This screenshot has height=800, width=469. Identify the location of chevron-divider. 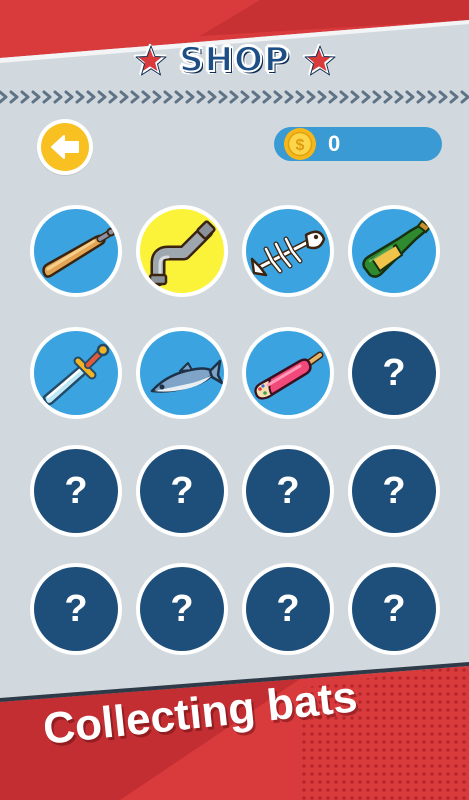
(234, 97).